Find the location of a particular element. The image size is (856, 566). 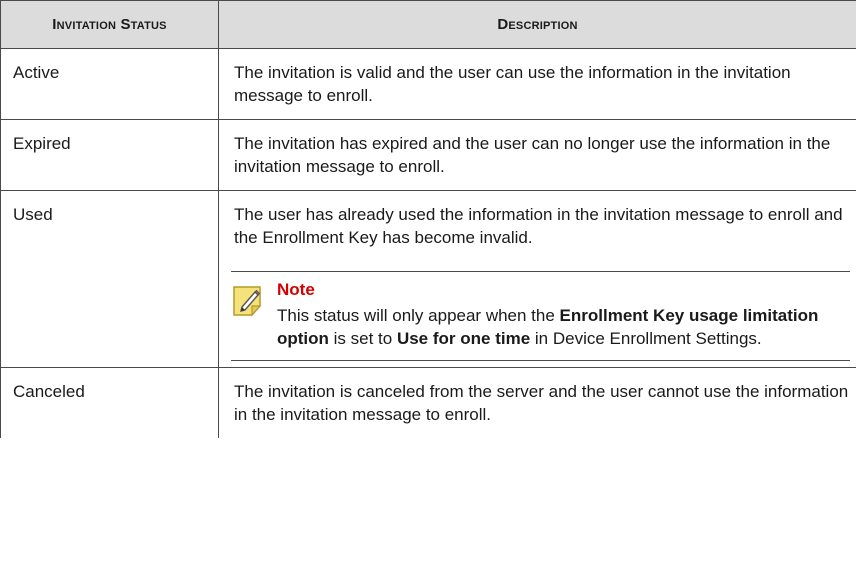

note-pencil-icon is located at coordinates (247, 301).